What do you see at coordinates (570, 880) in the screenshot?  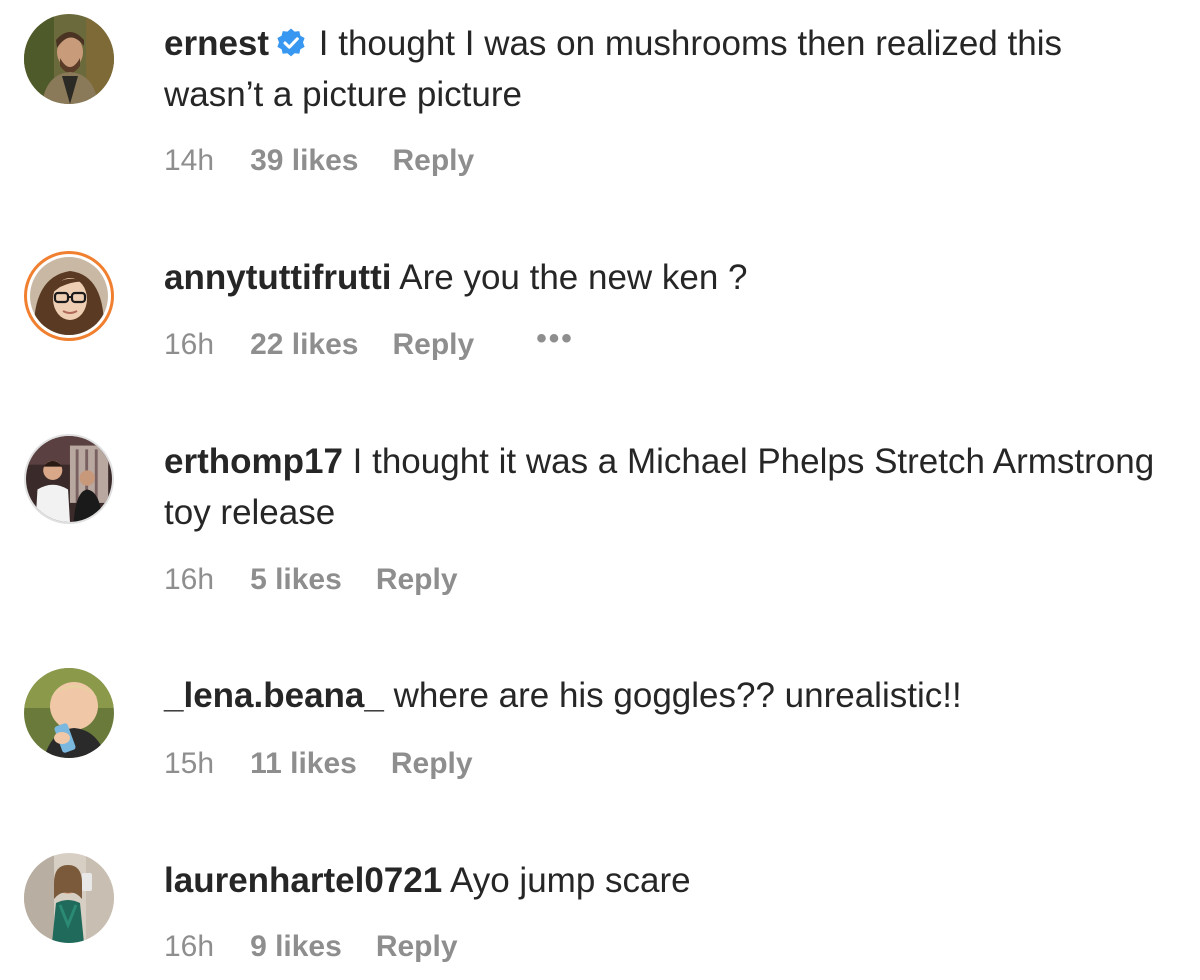 I see `comment-body: Ayo jump scare` at bounding box center [570, 880].